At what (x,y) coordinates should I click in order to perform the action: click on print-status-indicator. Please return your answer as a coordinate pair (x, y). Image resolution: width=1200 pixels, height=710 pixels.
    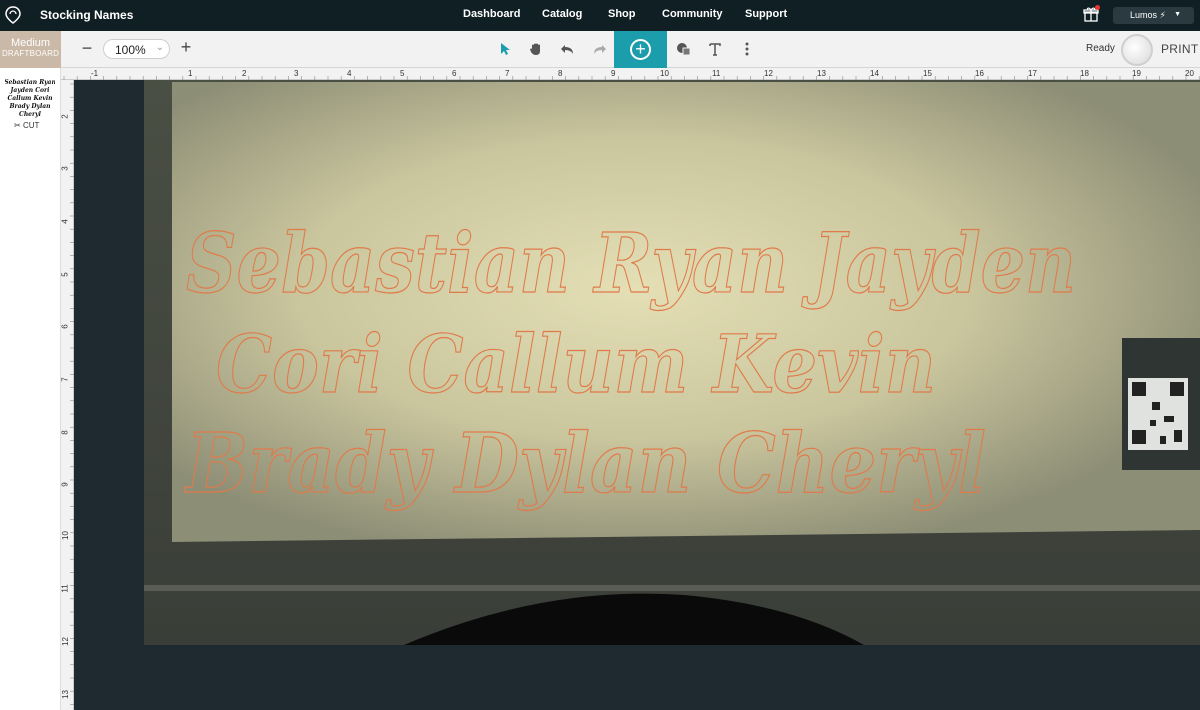
    Looking at the image, I should click on (1137, 50).